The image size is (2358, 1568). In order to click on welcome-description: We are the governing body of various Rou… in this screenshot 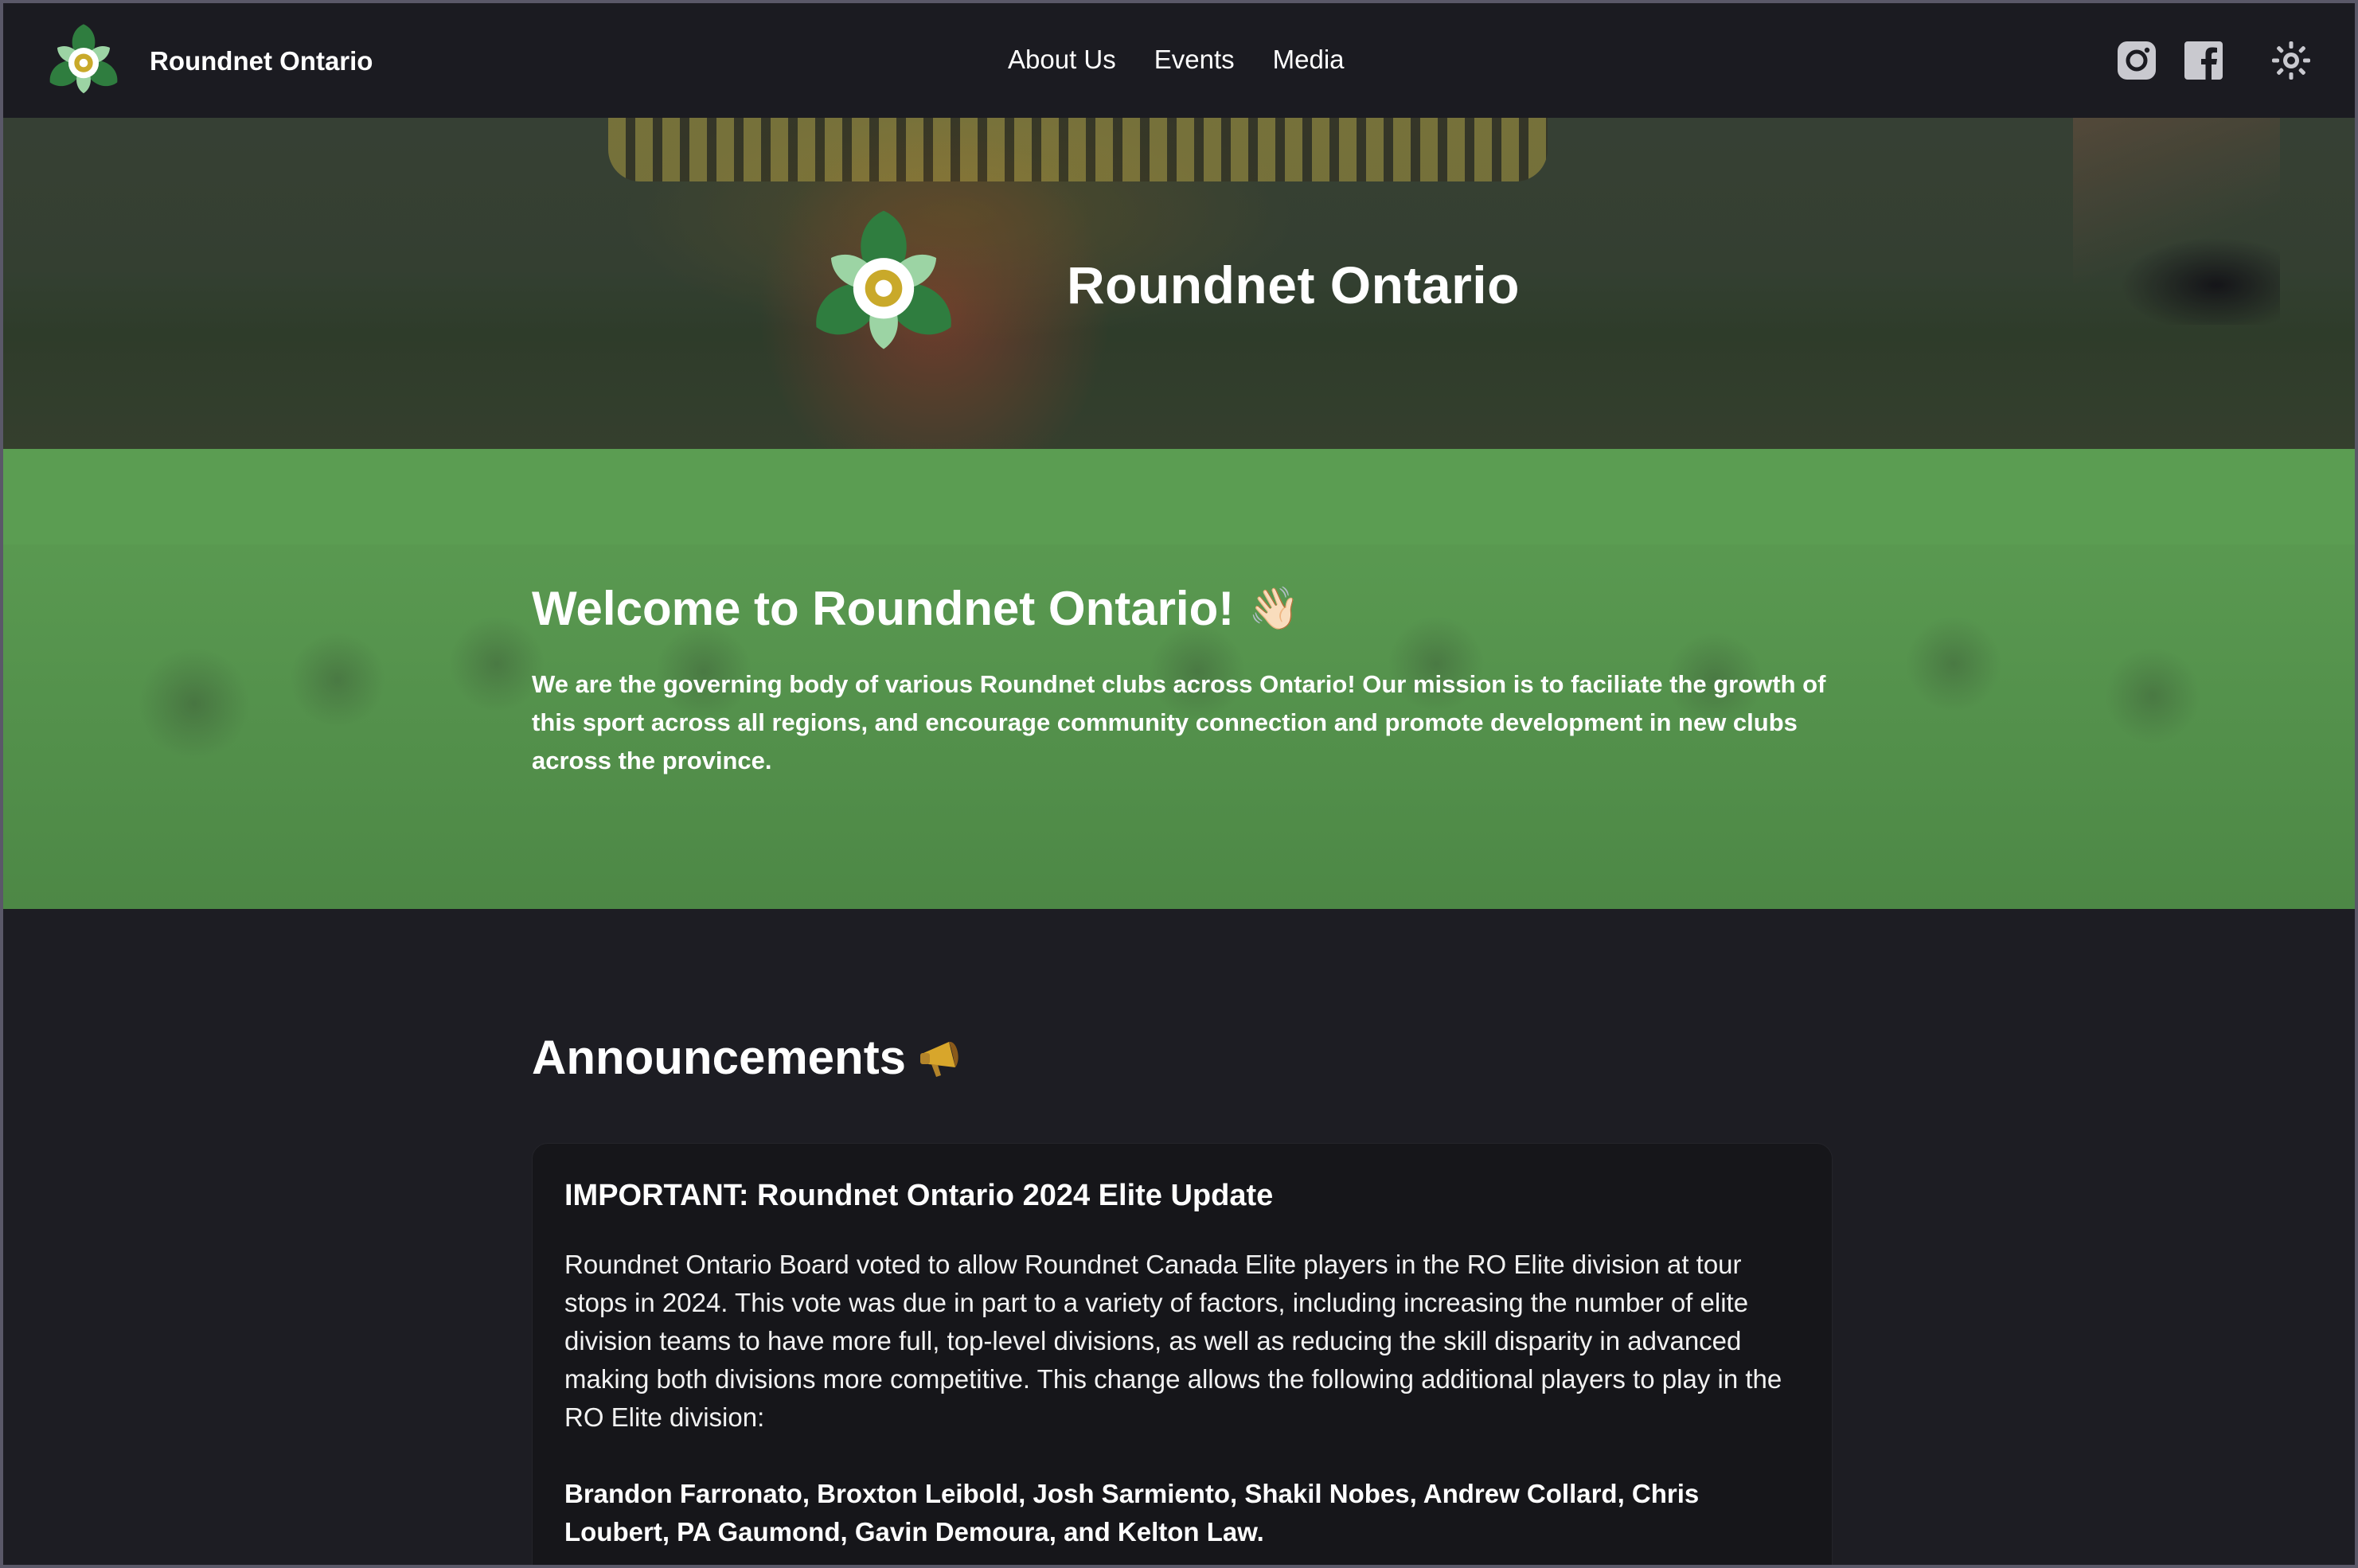, I will do `click(1179, 722)`.